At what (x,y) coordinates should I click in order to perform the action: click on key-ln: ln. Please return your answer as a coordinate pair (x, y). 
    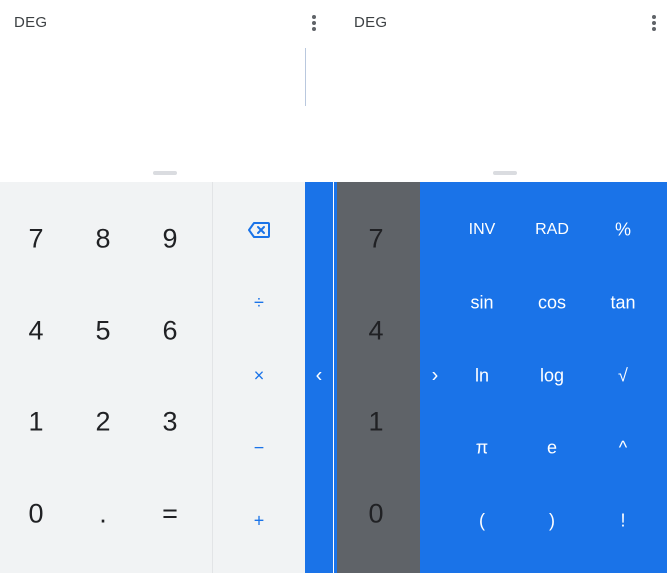
    Looking at the image, I should click on (482, 376).